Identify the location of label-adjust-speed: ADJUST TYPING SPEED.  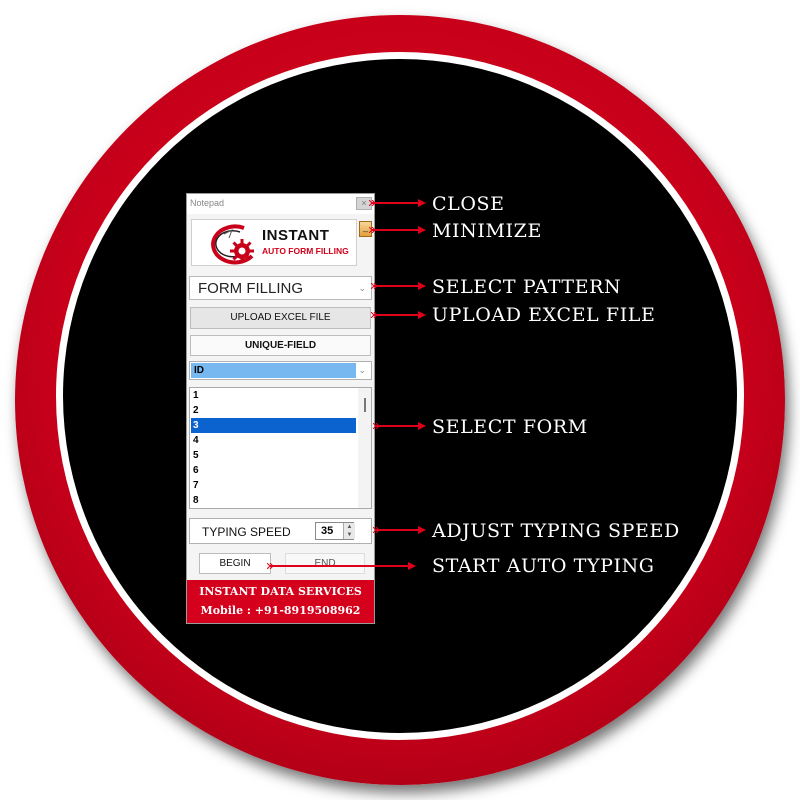
(556, 531).